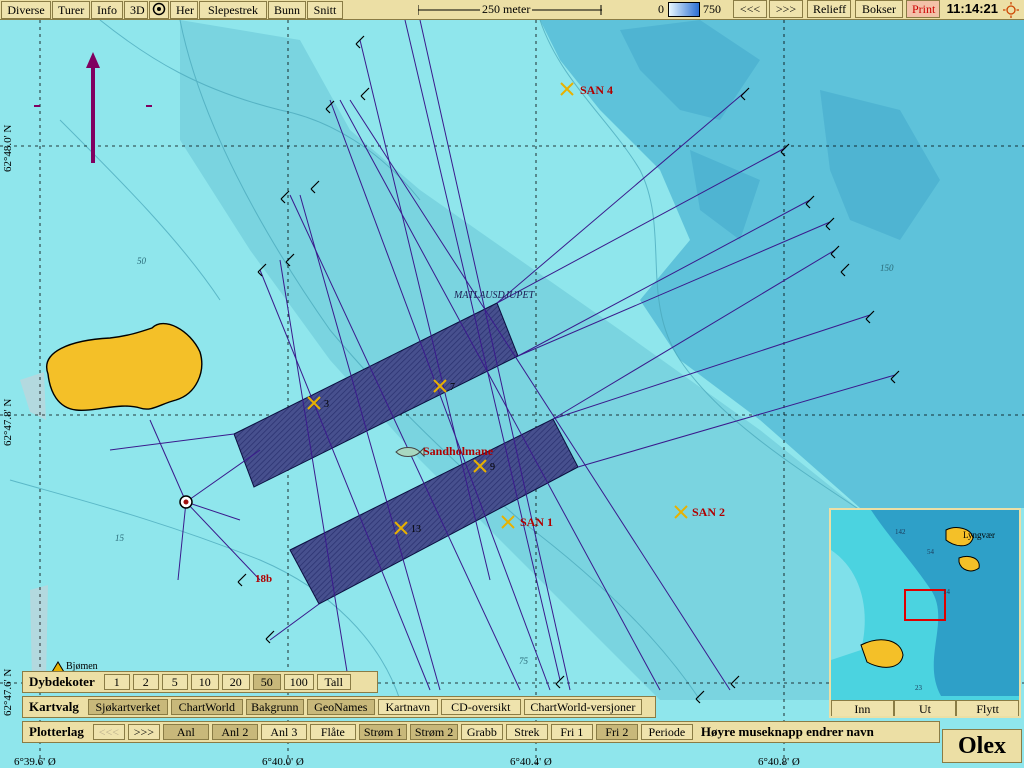 This screenshot has height=768, width=1024. I want to click on olex-logo: Olex, so click(982, 746).